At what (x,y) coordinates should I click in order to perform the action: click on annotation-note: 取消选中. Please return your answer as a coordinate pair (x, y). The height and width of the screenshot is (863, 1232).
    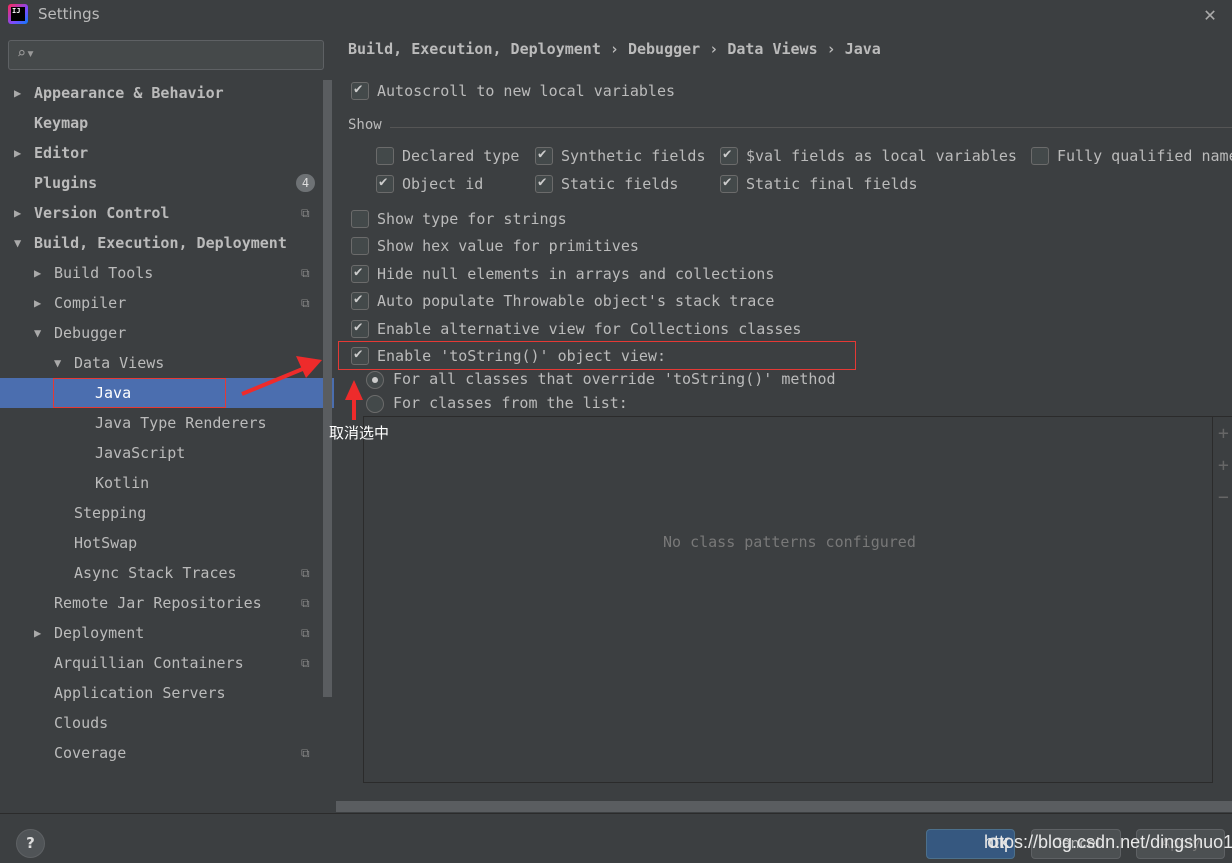
    Looking at the image, I should click on (359, 433).